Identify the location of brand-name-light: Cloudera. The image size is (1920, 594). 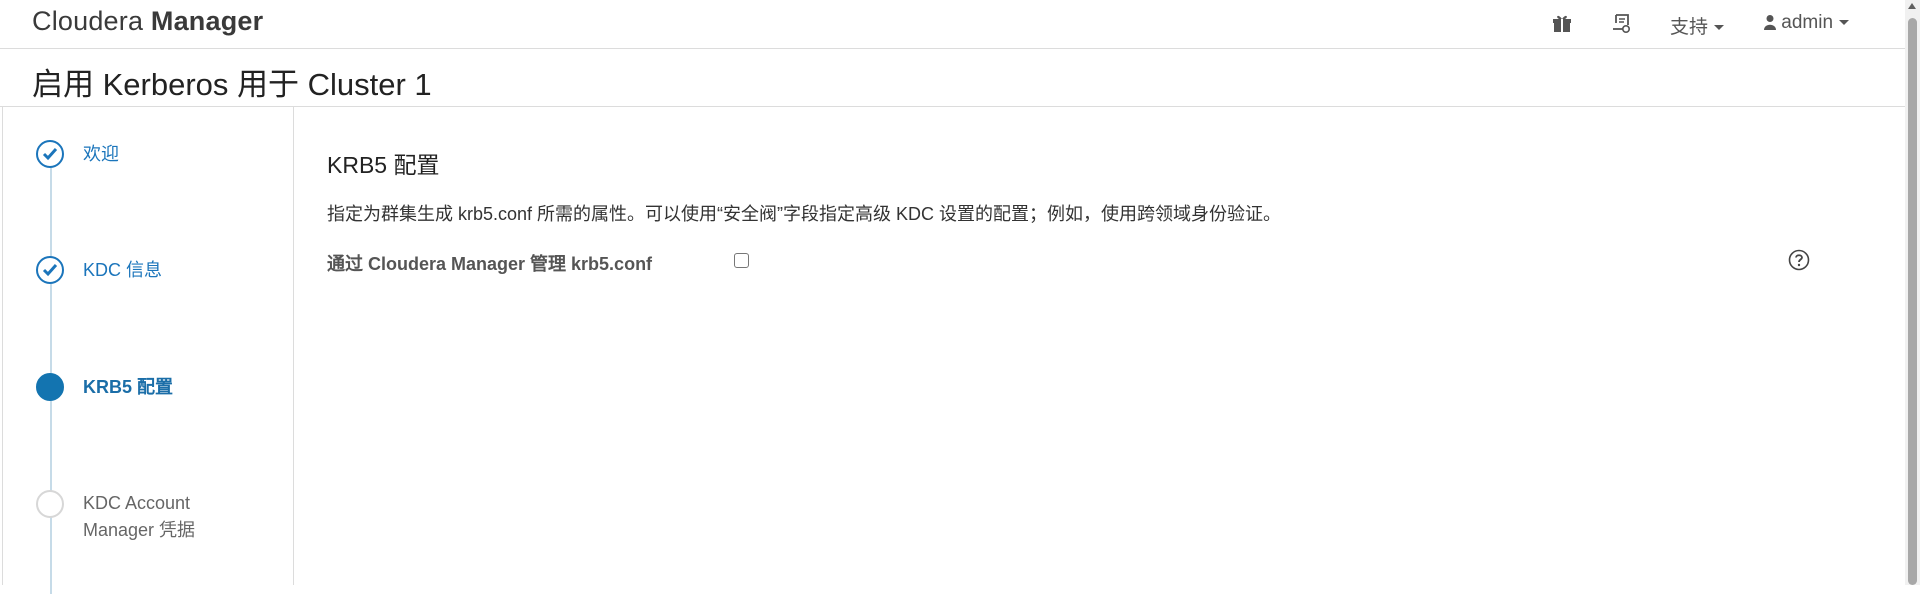
(88, 21).